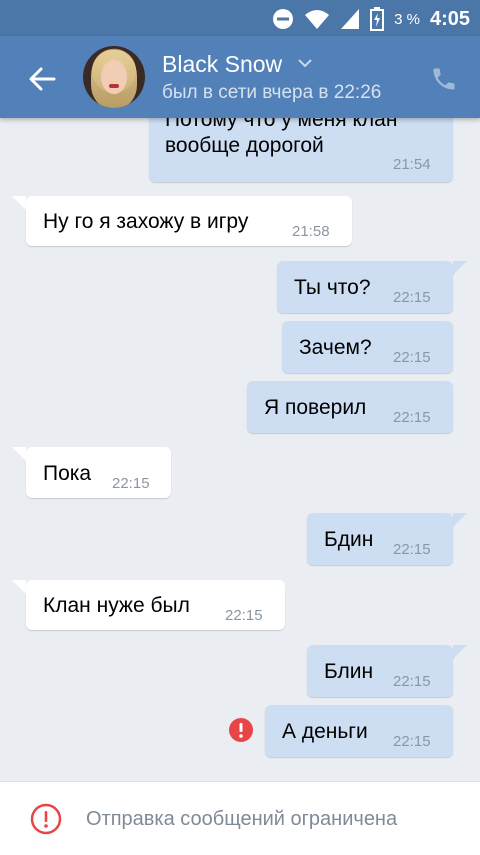  I want to click on wifi-icon, so click(317, 19).